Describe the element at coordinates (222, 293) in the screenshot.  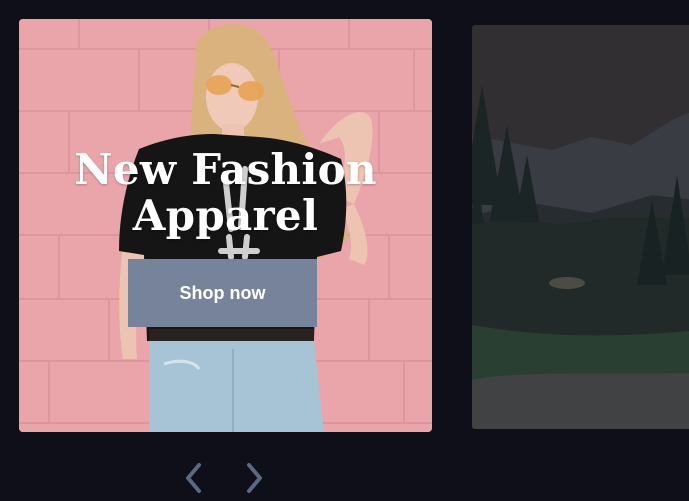
I see `shop-now-button: Shop now` at that location.